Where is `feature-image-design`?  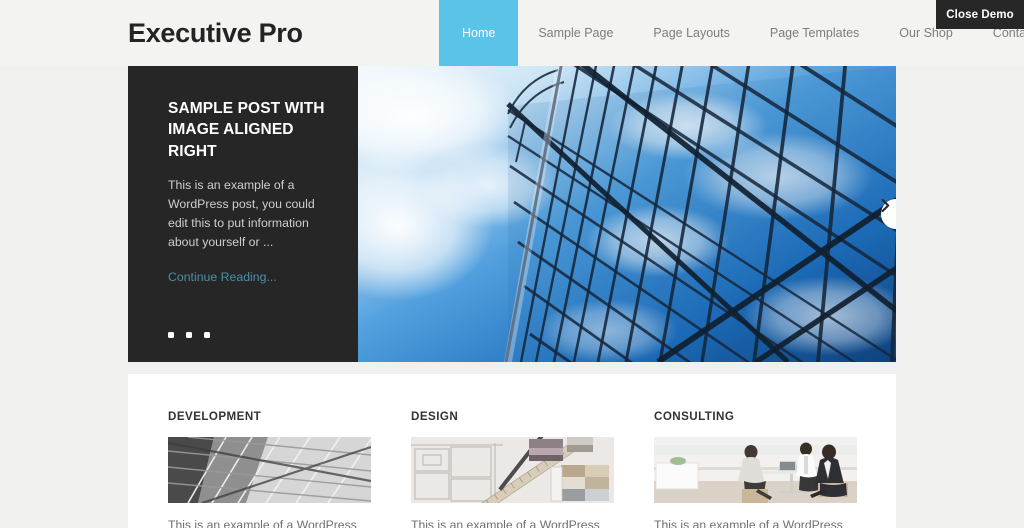
feature-image-design is located at coordinates (512, 470).